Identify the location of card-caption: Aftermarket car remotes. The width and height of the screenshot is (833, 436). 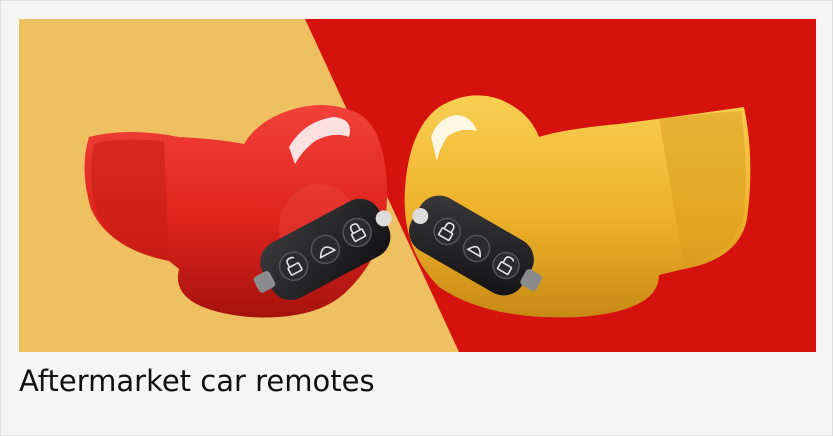
(417, 381).